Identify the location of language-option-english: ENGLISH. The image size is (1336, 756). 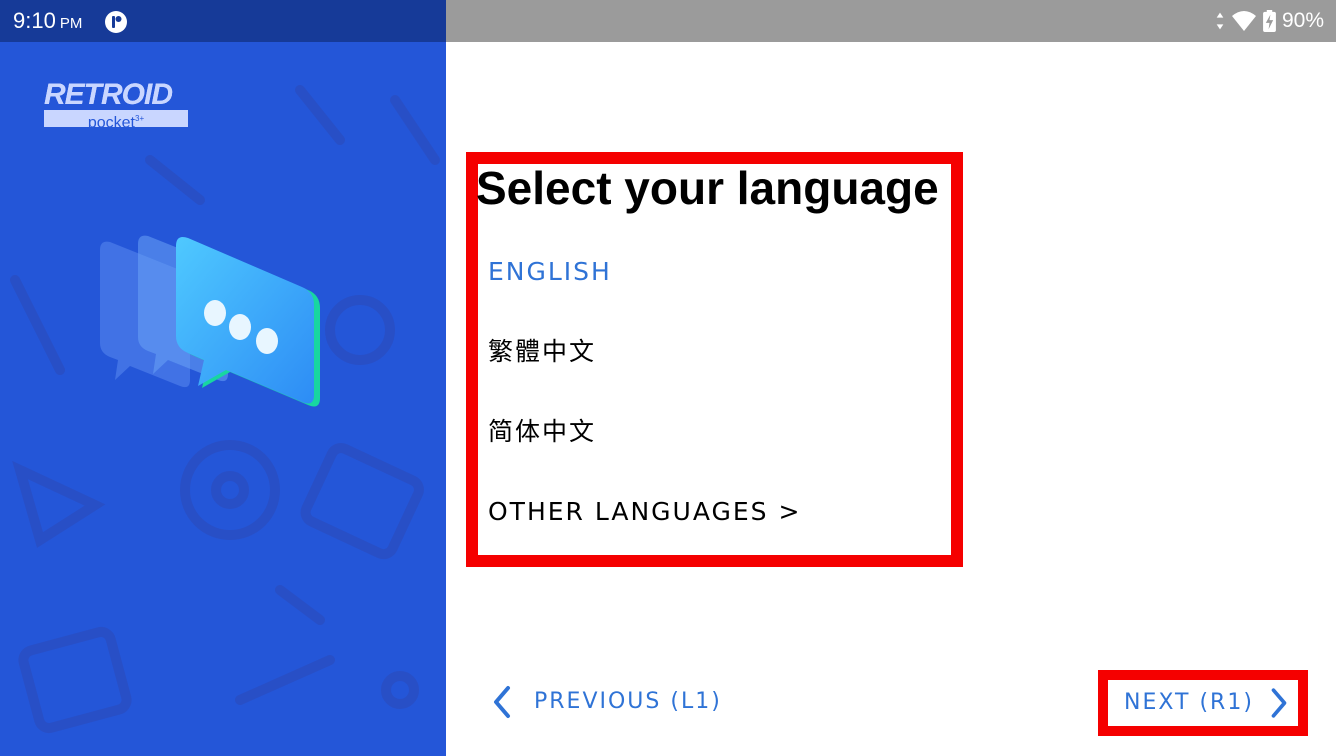
(550, 272).